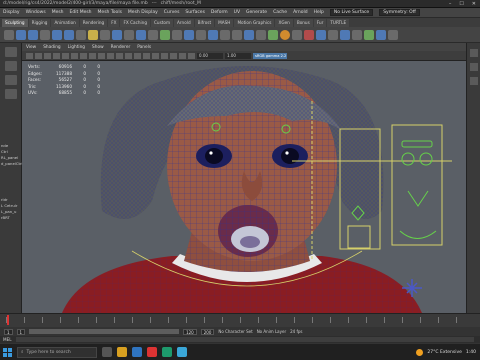  What do you see at coordinates (10, 80) in the screenshot?
I see `move-tool-icon` at bounding box center [10, 80].